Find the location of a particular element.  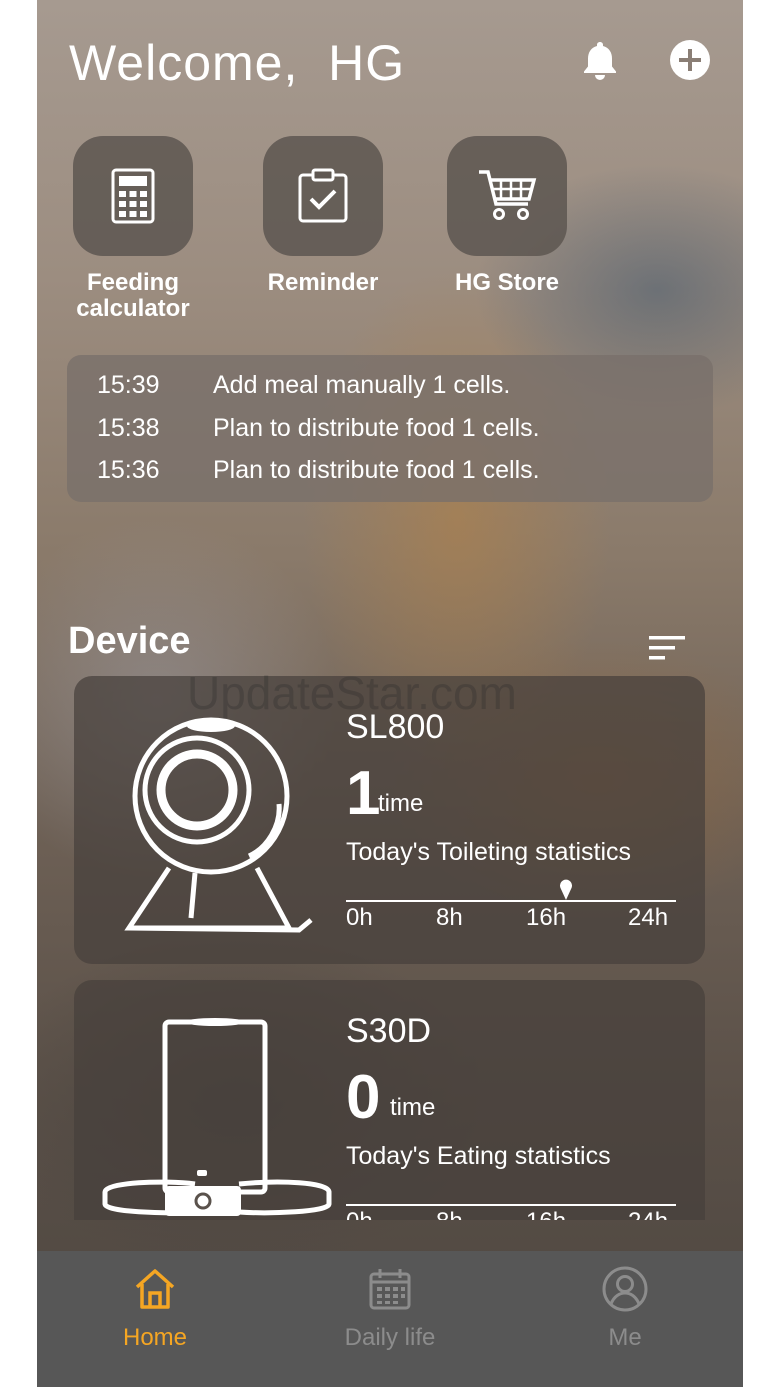

calculator-icon is located at coordinates (133, 196).